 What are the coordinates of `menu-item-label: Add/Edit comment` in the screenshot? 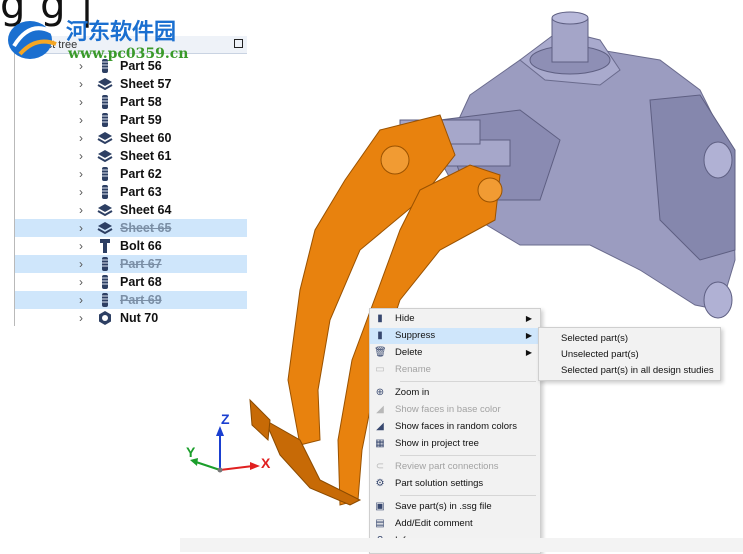 It's located at (434, 523).